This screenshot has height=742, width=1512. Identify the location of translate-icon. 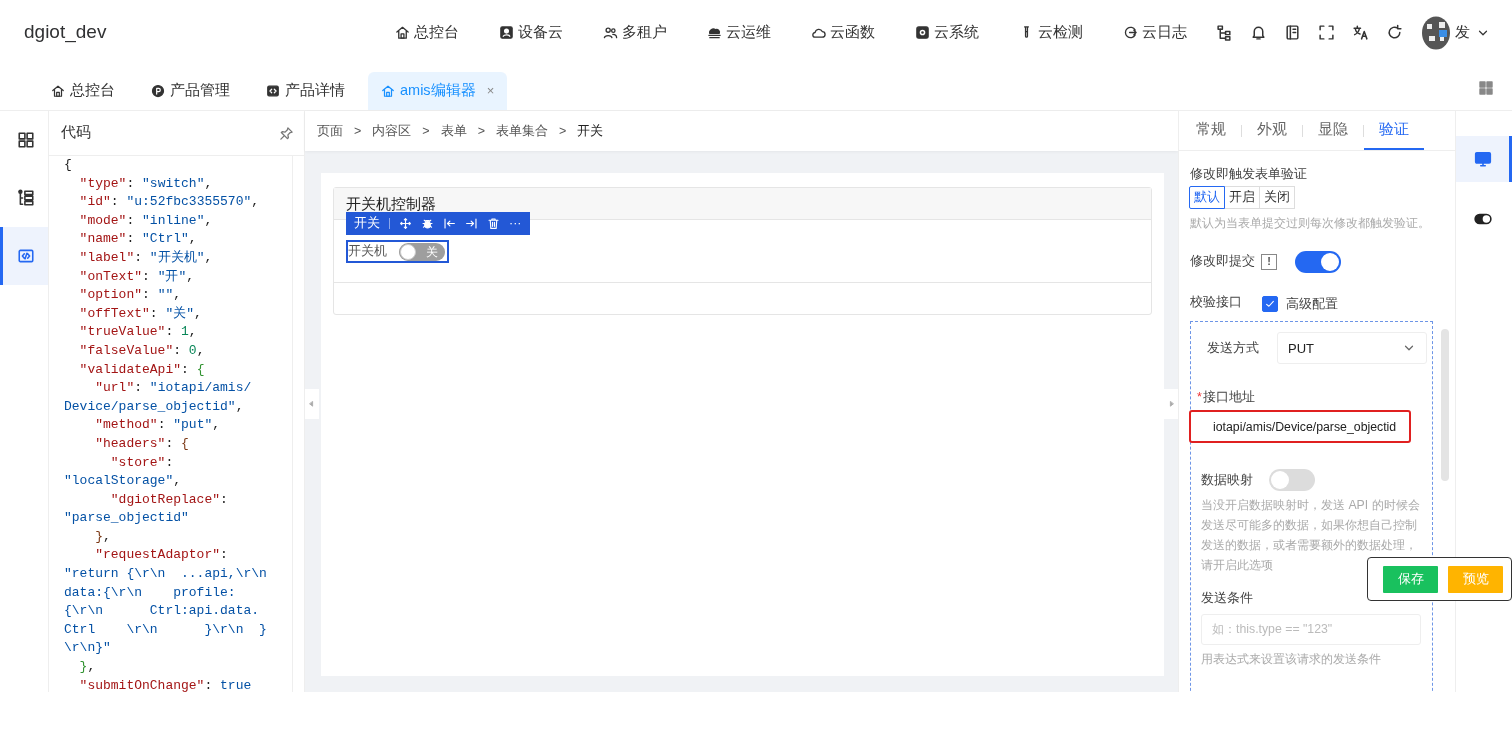
(1360, 32).